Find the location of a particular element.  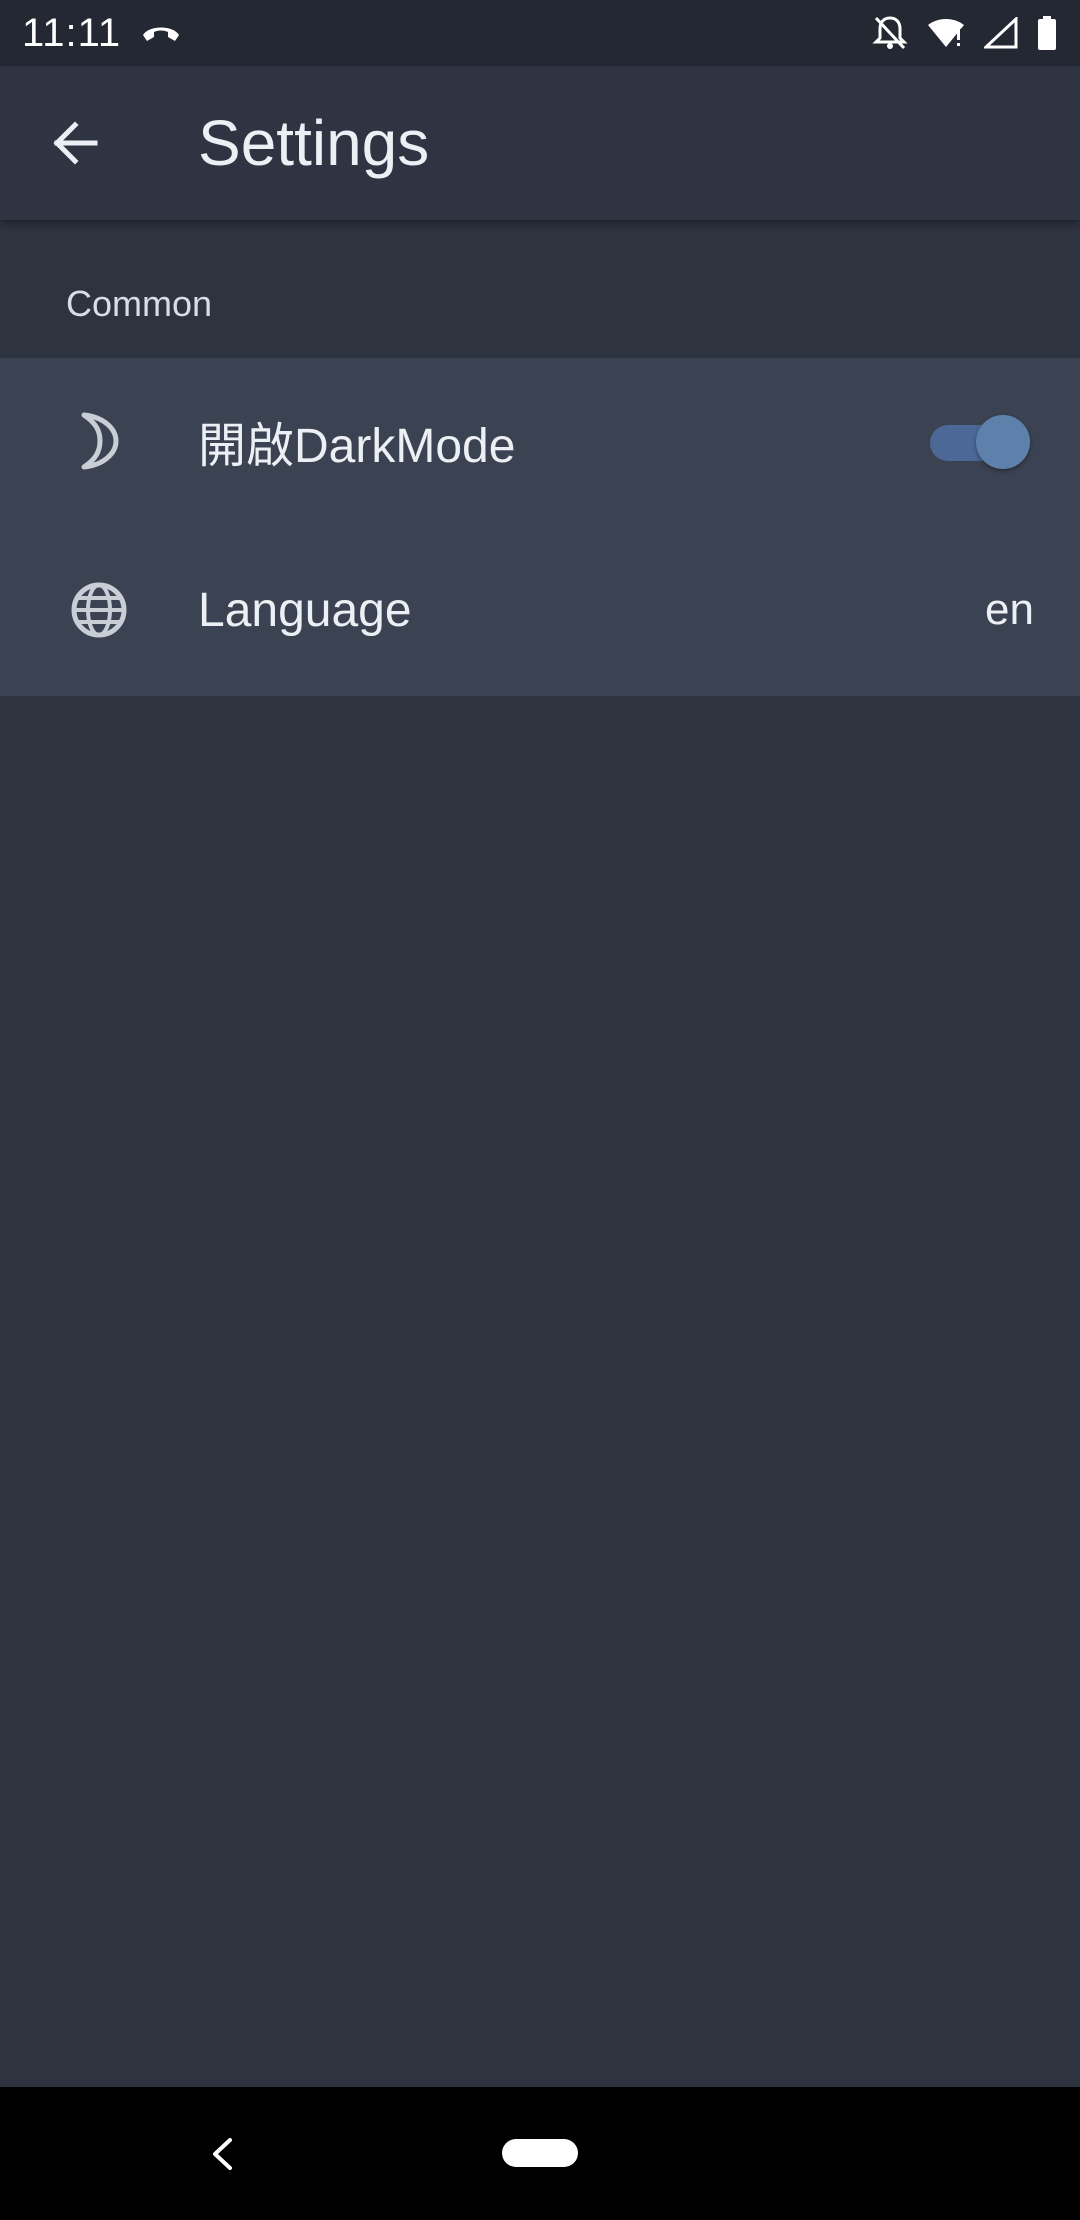

language-tile: Language en is located at coordinates (540, 610).